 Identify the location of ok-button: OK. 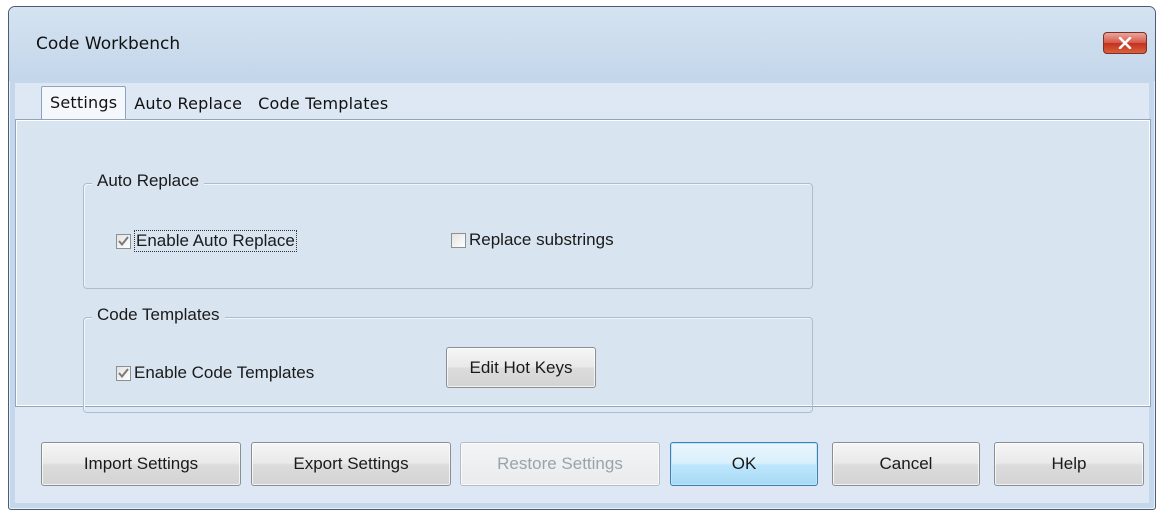
(744, 464).